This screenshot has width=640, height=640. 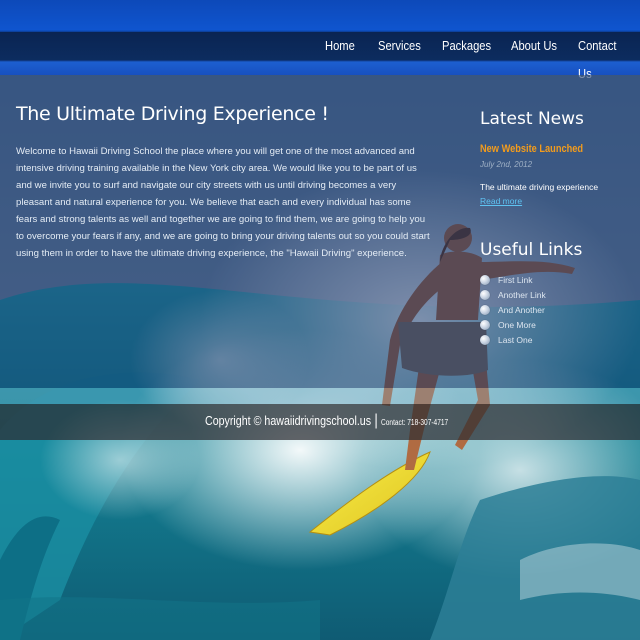 What do you see at coordinates (522, 294) in the screenshot?
I see `useful-link-label: Another Link` at bounding box center [522, 294].